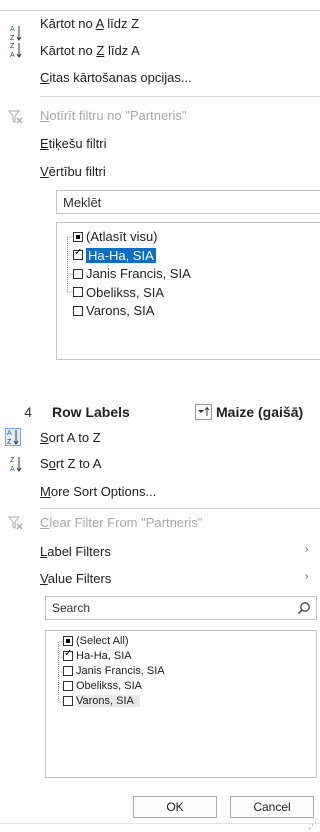 Image resolution: width=320 pixels, height=832 pixels. I want to click on value-filters-item: Value Filters, so click(75, 578).